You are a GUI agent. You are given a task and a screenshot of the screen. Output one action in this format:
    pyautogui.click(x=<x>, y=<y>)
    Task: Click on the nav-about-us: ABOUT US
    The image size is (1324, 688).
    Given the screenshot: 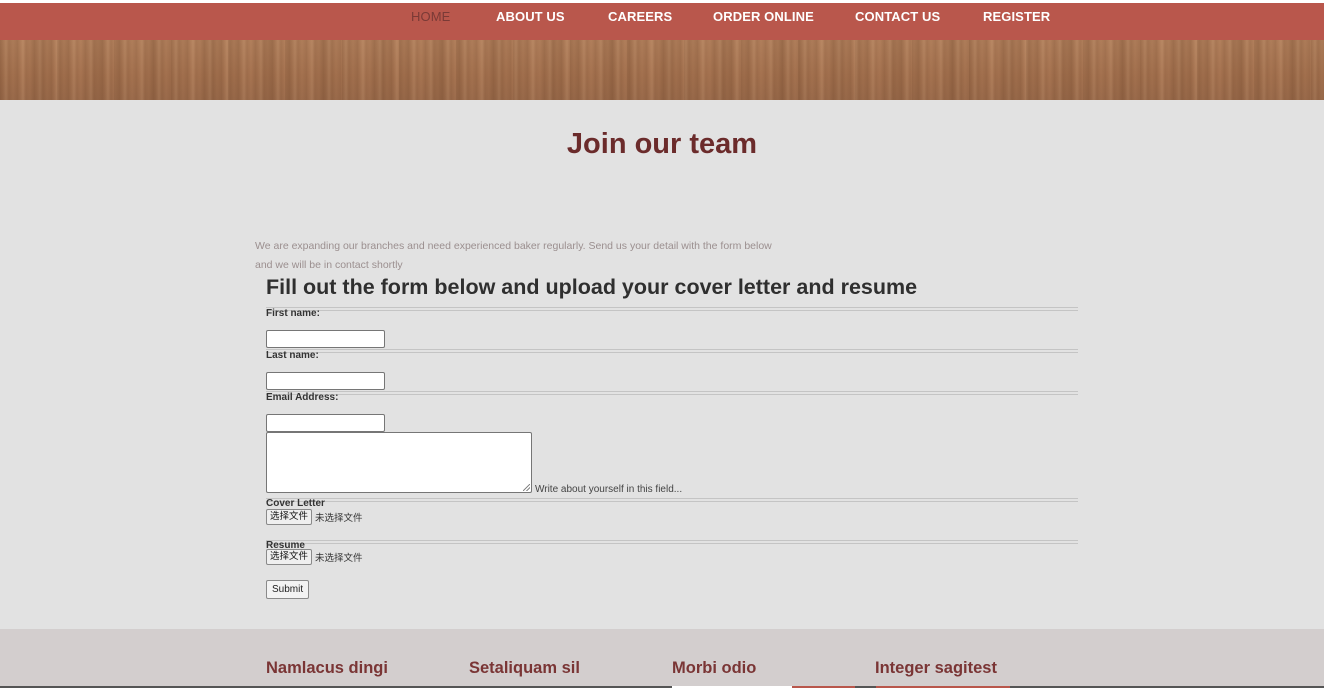 What is the action you would take?
    pyautogui.click(x=530, y=16)
    